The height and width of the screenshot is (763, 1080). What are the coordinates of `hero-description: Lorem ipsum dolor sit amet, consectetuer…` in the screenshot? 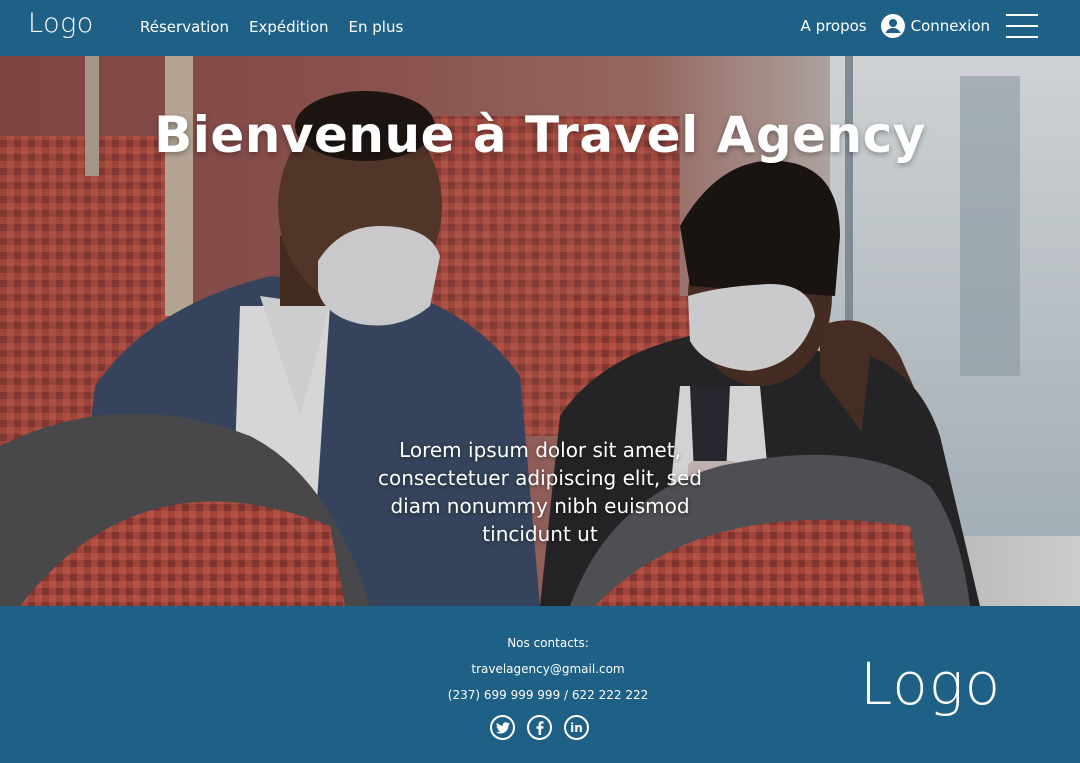 It's located at (540, 492).